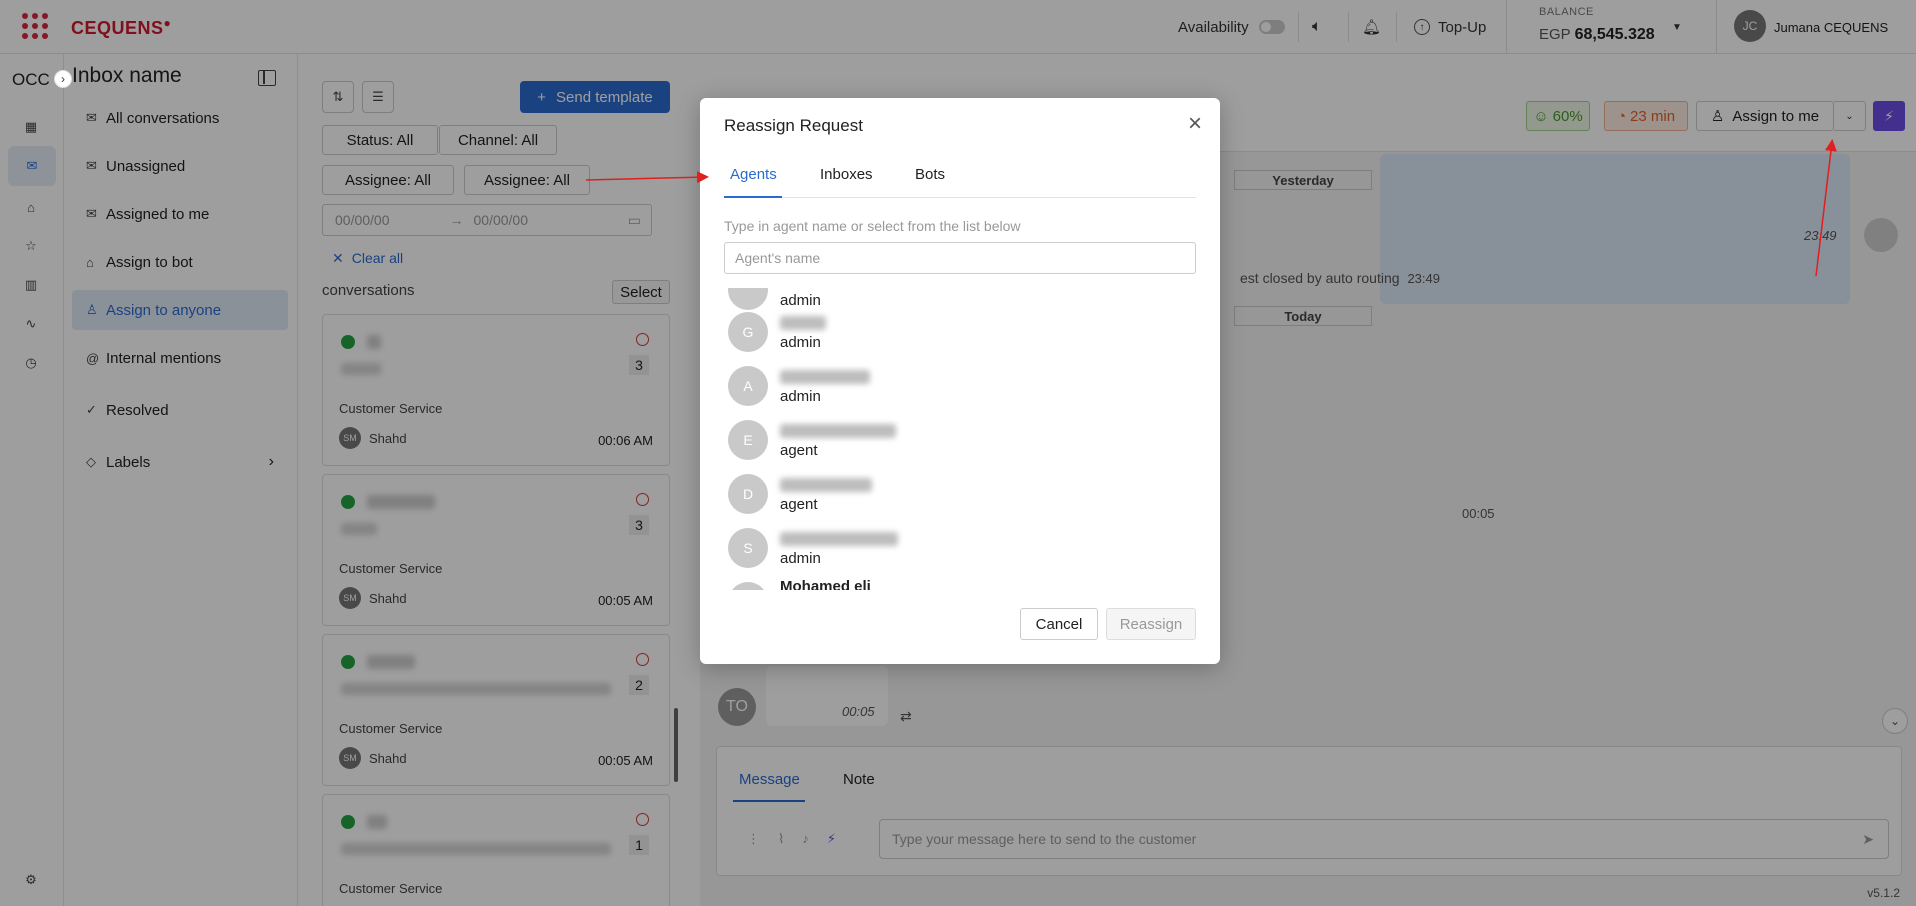  I want to click on modal-tabs: Agents Inboxes Bots, so click(960, 179).